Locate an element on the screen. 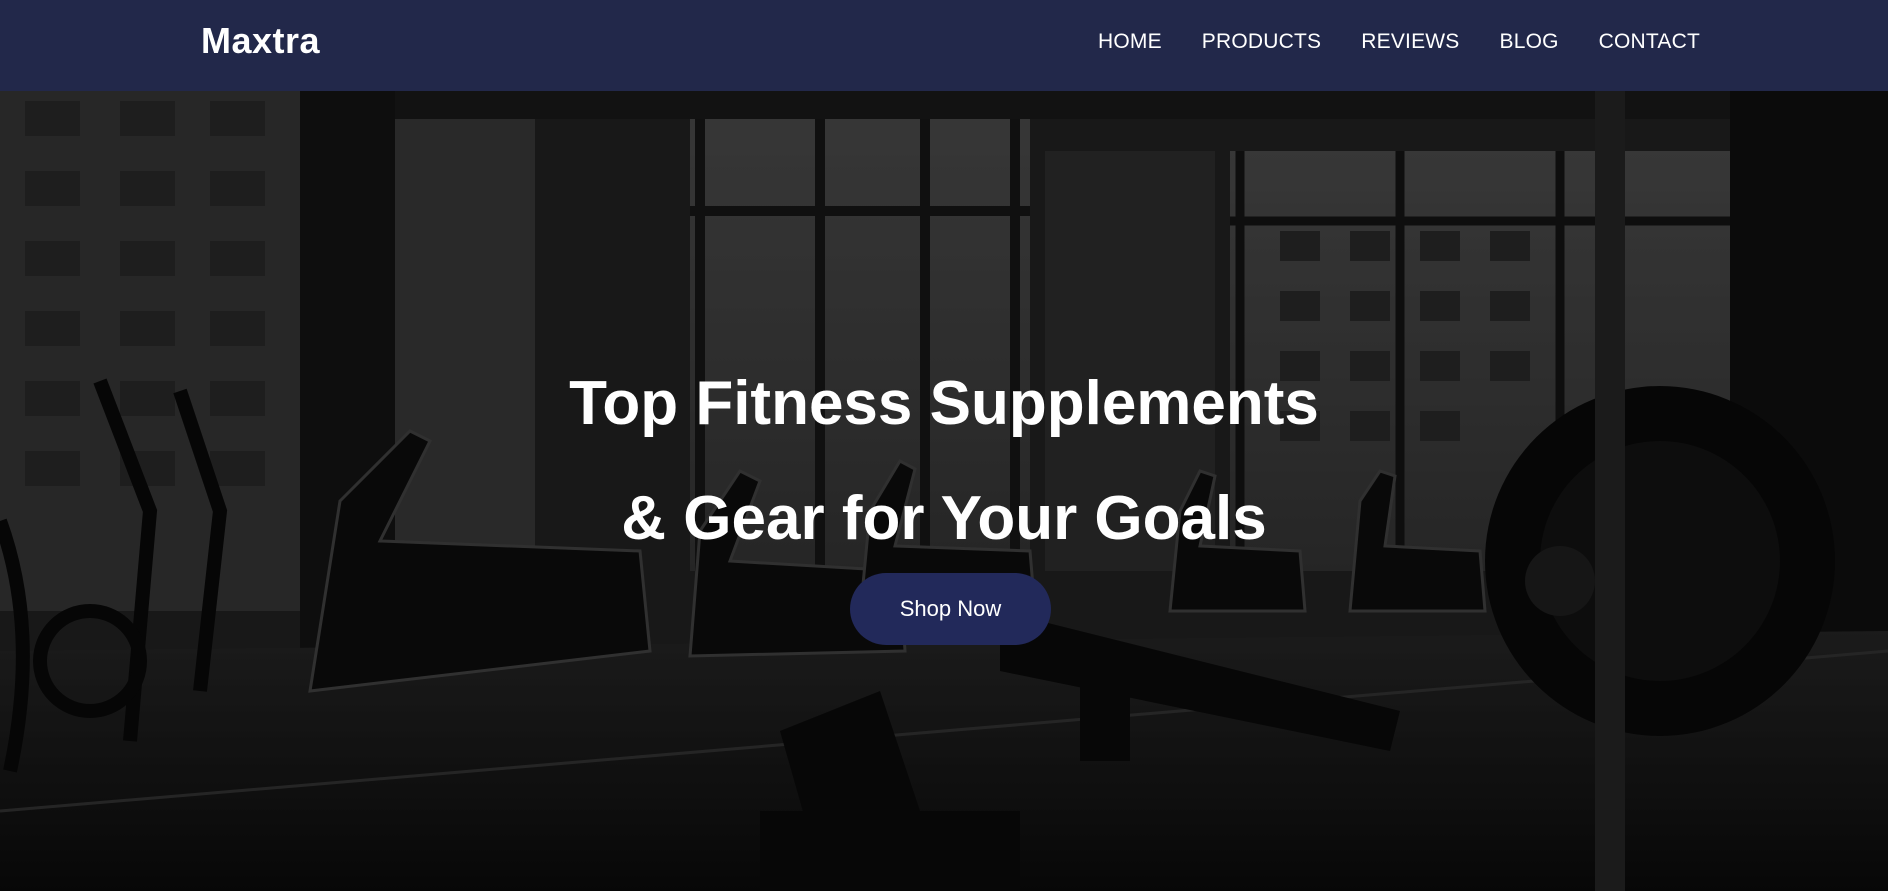 The width and height of the screenshot is (1888, 891). hero-title-line-1: Top Fitness Supplements is located at coordinates (944, 403).